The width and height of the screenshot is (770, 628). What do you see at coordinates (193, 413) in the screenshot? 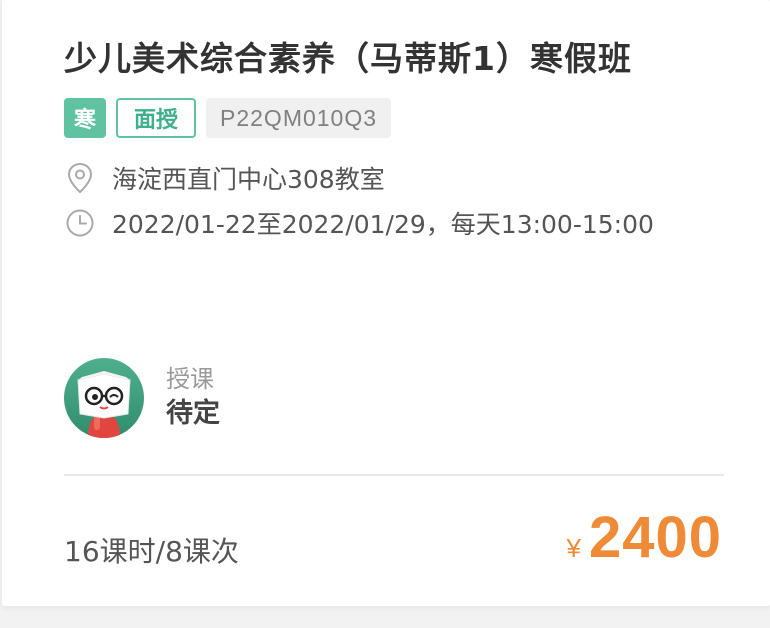
I see `teacher-name: 待定` at bounding box center [193, 413].